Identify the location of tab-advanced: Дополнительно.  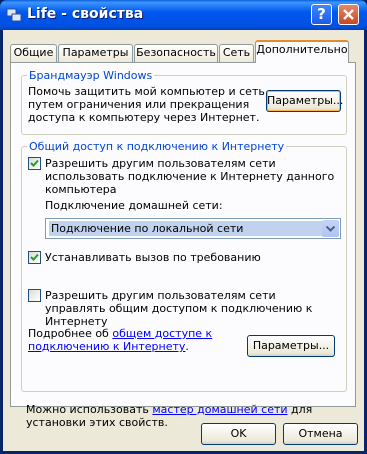
(302, 51).